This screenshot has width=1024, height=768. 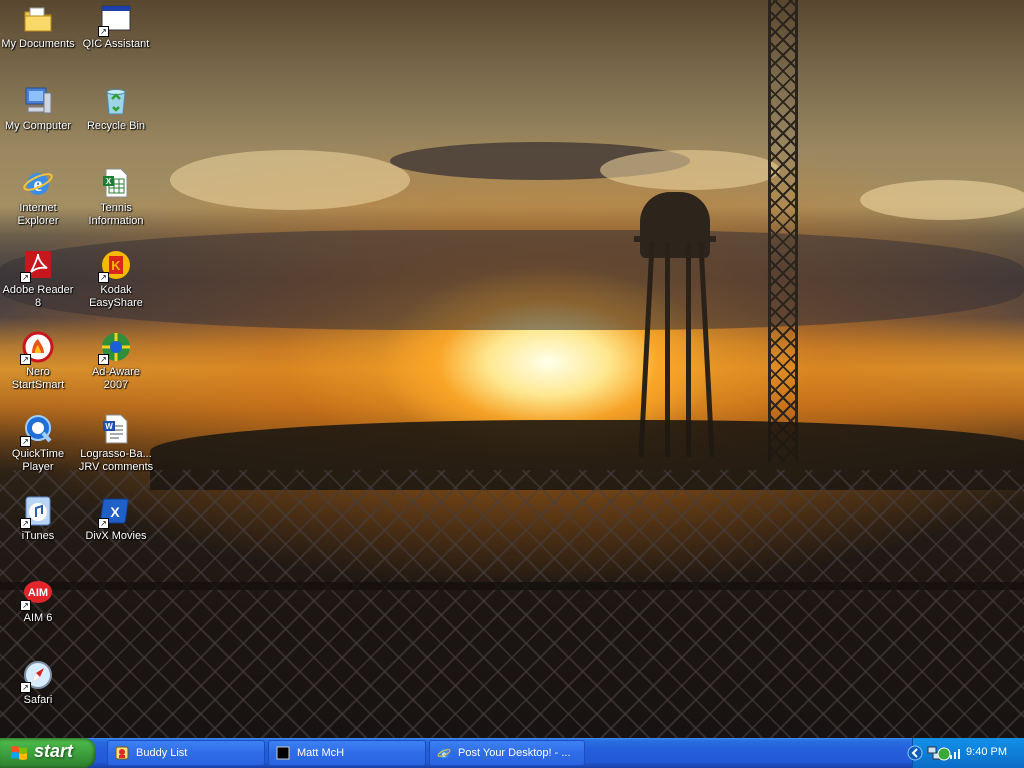 What do you see at coordinates (37, 512) in the screenshot?
I see `itunes-icon: ↗` at bounding box center [37, 512].